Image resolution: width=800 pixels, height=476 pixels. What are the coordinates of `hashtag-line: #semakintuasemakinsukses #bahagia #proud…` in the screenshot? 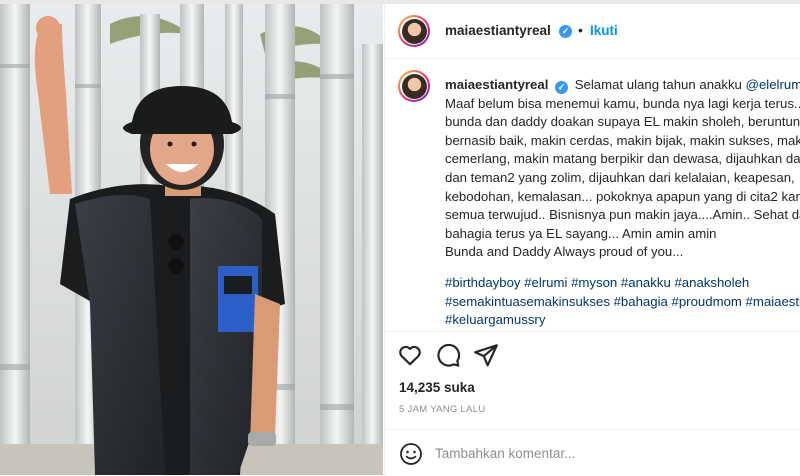 It's located at (622, 302).